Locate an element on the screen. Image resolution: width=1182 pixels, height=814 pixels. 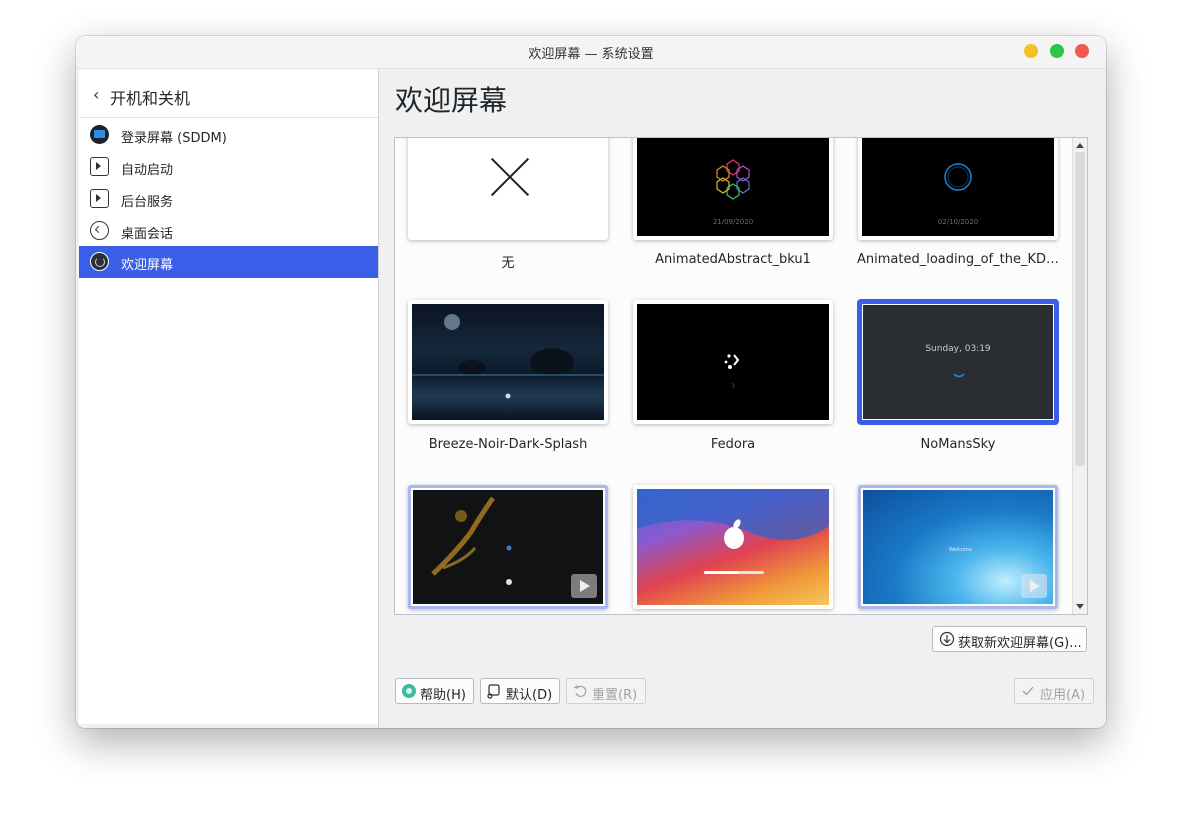
theme-preview: 3 is located at coordinates (733, 362).